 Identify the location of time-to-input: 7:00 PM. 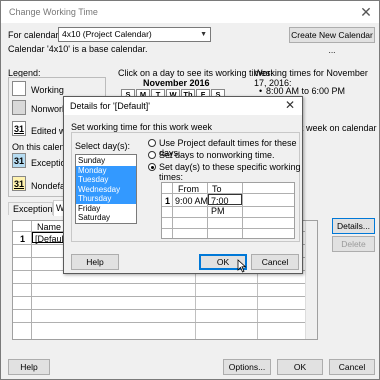
(225, 205).